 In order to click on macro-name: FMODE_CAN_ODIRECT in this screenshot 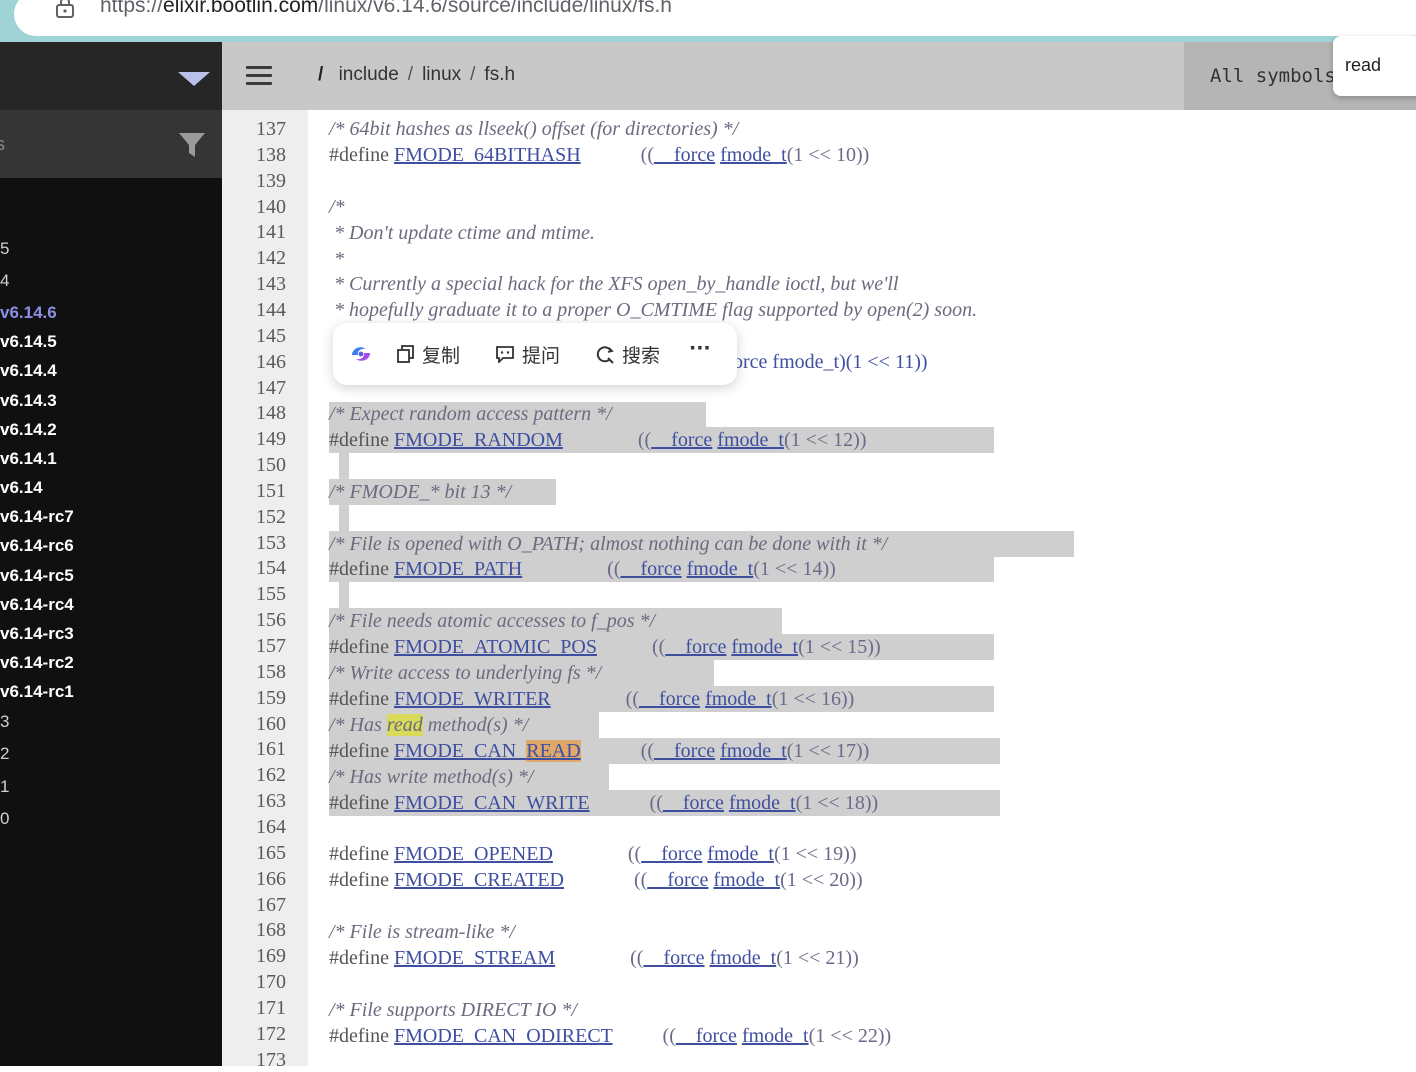, I will do `click(503, 1036)`.